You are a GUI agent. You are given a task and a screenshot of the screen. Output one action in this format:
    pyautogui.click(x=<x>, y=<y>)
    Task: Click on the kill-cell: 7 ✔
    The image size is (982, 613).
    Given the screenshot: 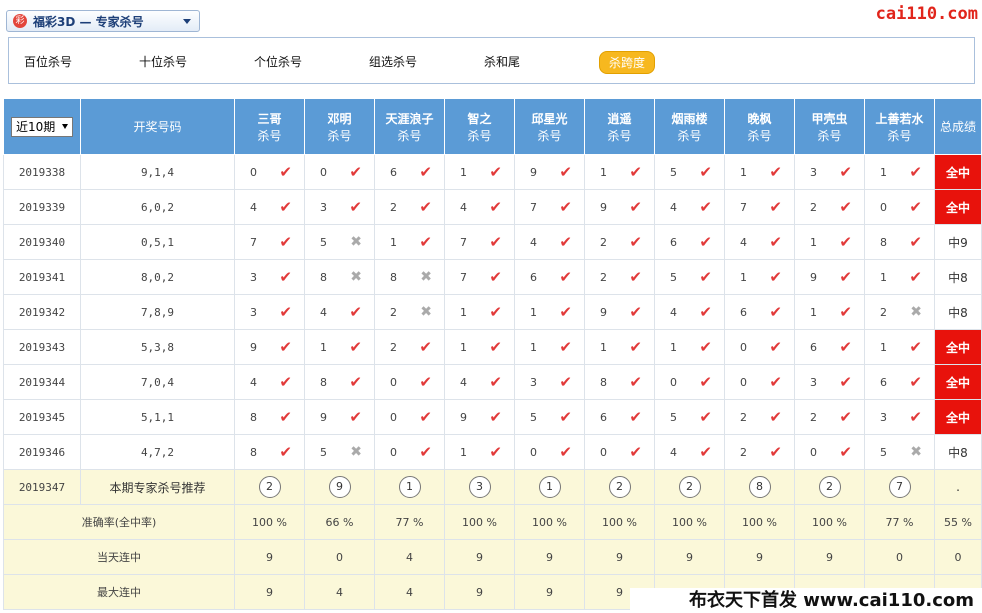 What is the action you would take?
    pyautogui.click(x=549, y=207)
    